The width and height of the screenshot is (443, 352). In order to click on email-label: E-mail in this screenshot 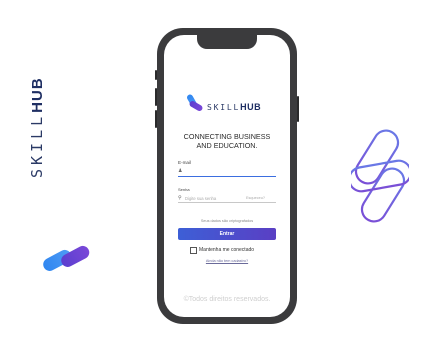, I will do `click(185, 162)`.